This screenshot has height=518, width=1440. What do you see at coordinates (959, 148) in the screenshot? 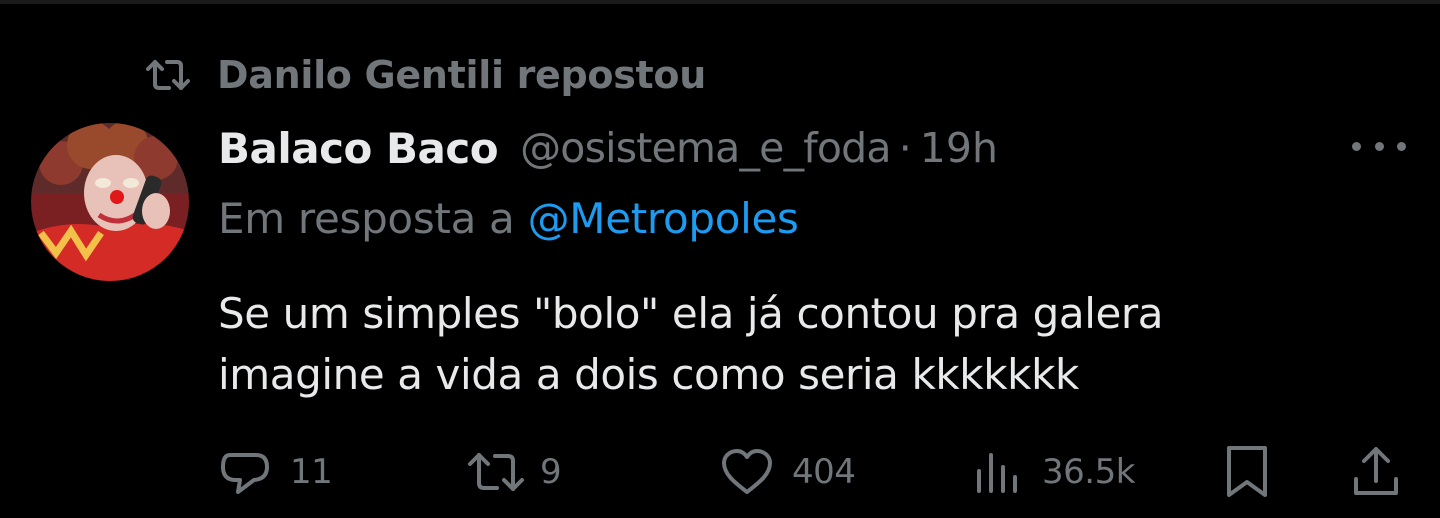
I see `timestamp: 19h` at bounding box center [959, 148].